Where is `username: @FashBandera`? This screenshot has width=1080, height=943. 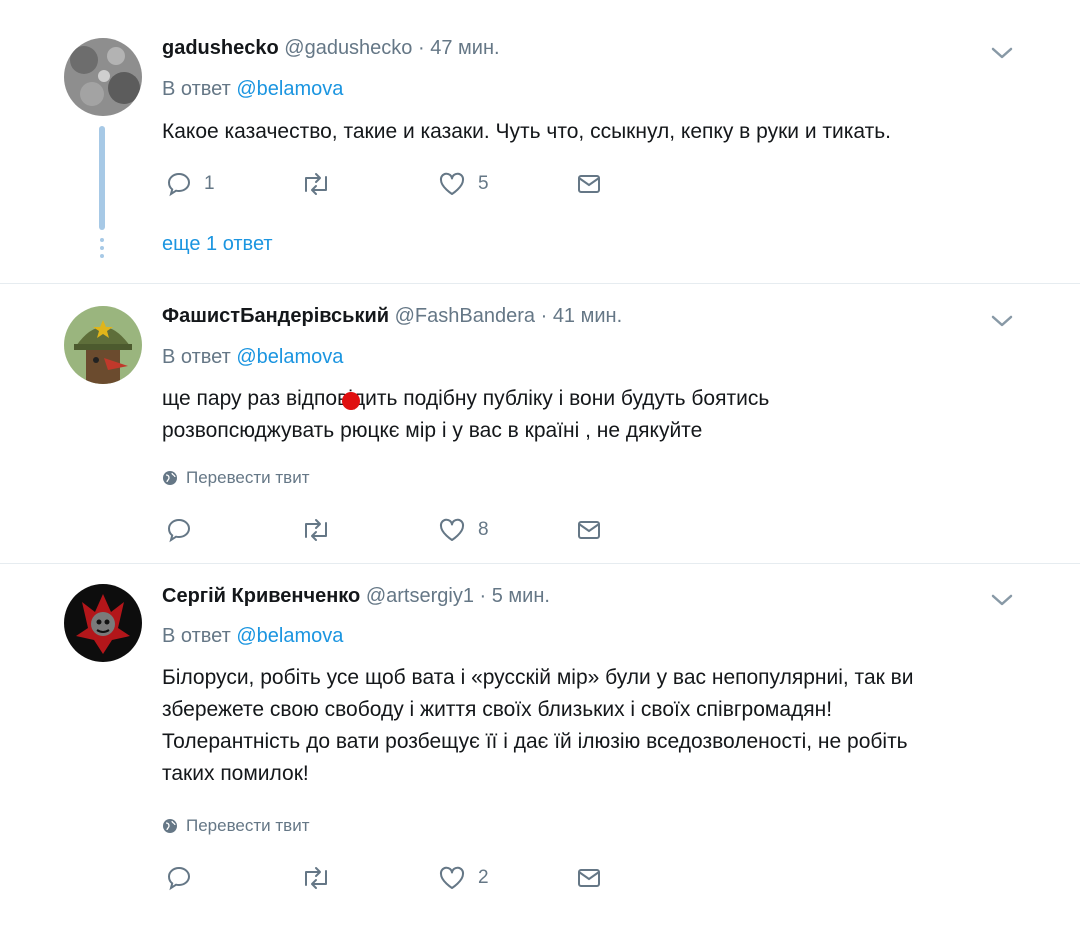 username: @FashBandera is located at coordinates (465, 316).